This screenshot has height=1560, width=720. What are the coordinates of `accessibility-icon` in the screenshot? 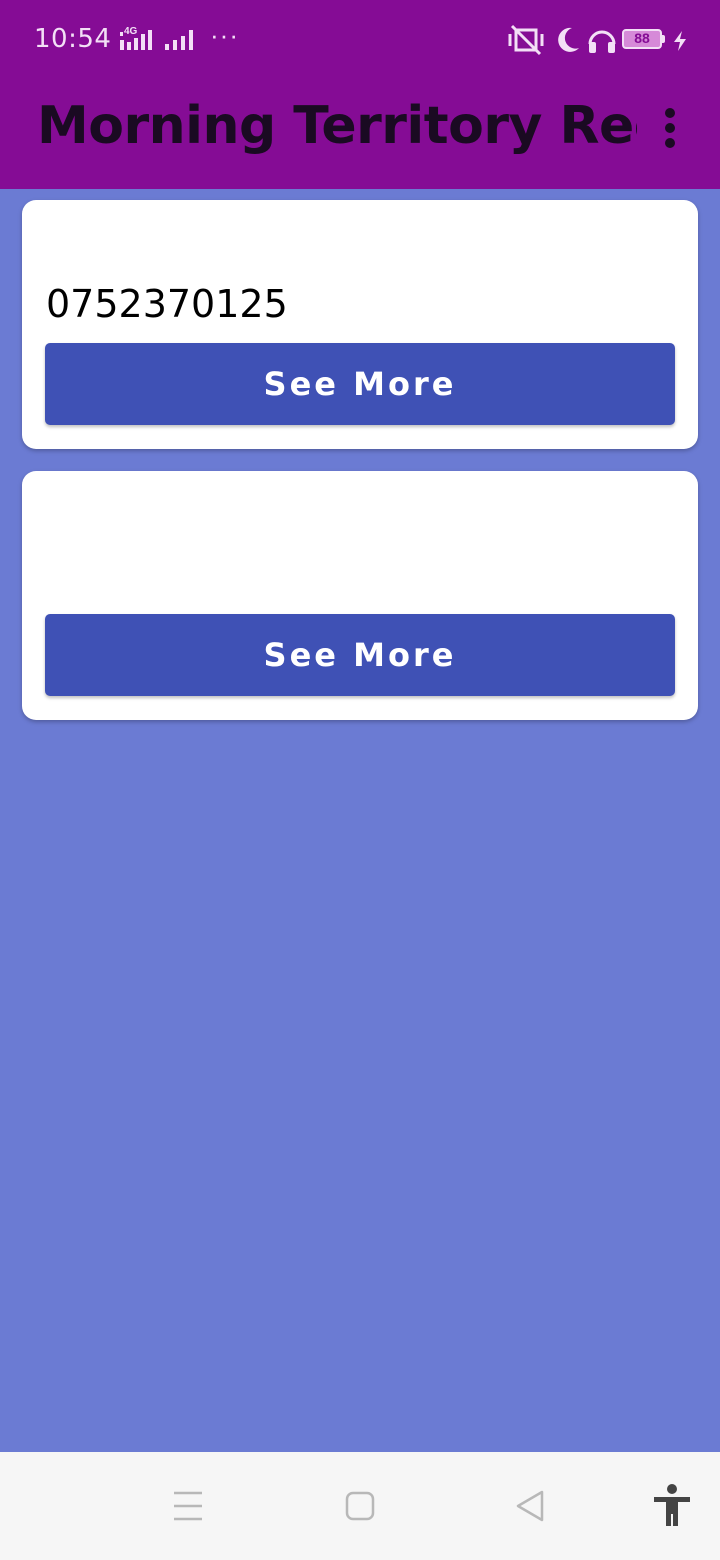 It's located at (672, 1506).